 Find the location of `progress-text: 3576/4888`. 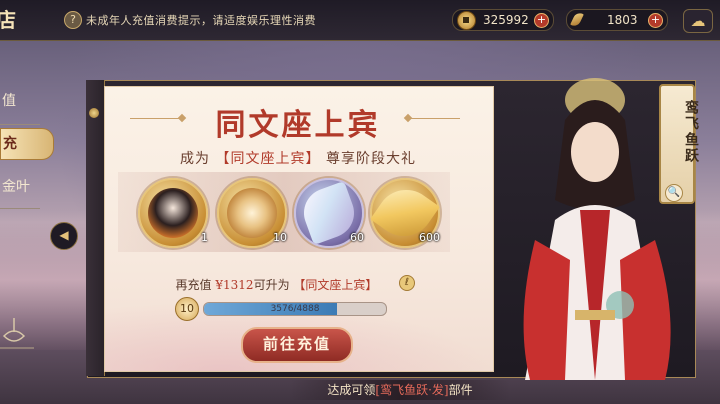

progress-text: 3576/4888 is located at coordinates (295, 309).